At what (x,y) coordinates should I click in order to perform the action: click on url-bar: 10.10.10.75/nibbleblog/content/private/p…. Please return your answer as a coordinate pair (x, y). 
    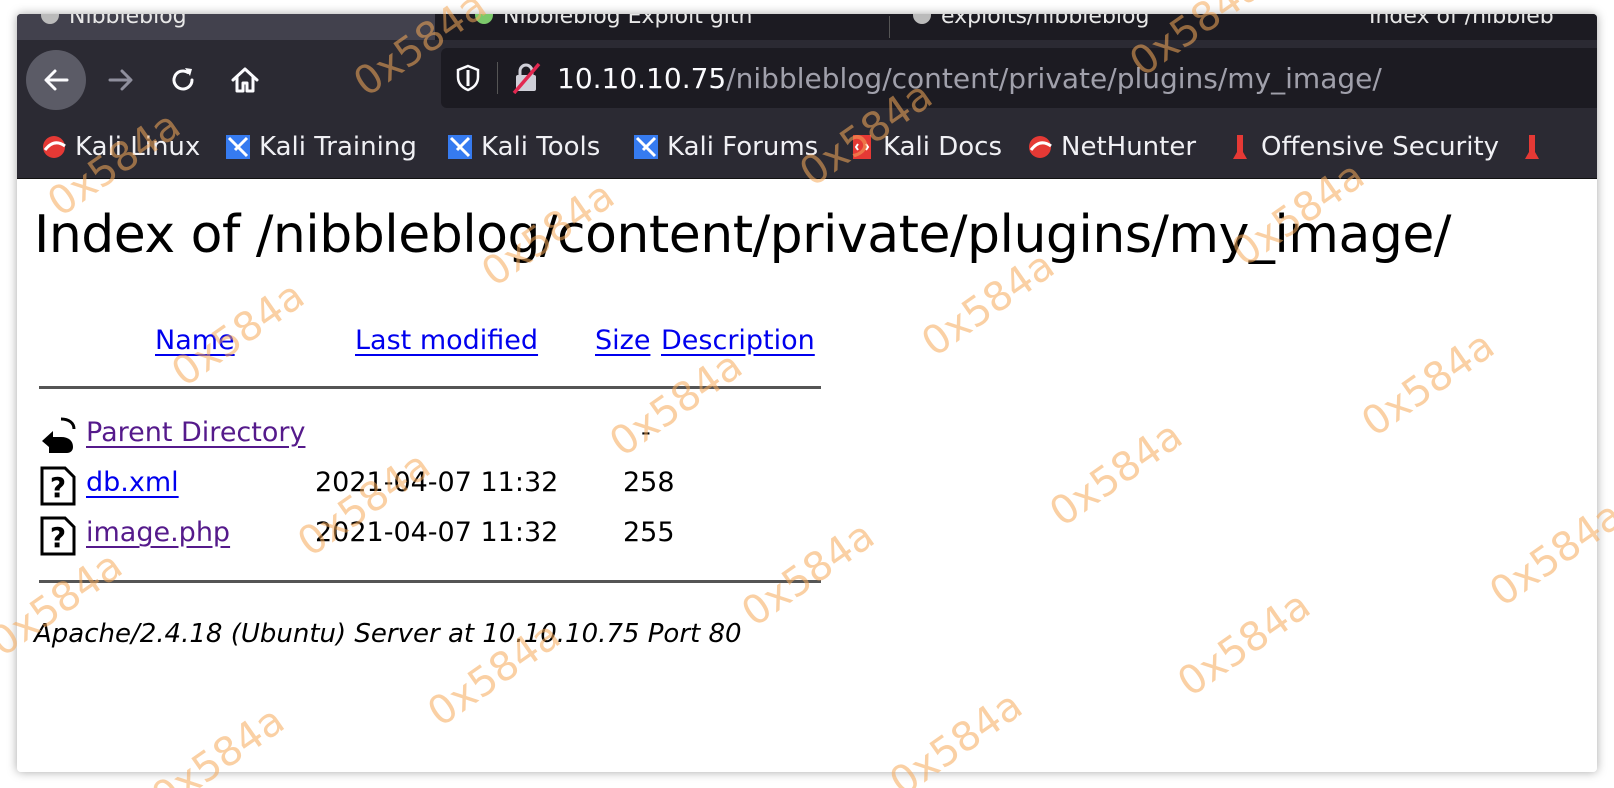
    Looking at the image, I should click on (1019, 78).